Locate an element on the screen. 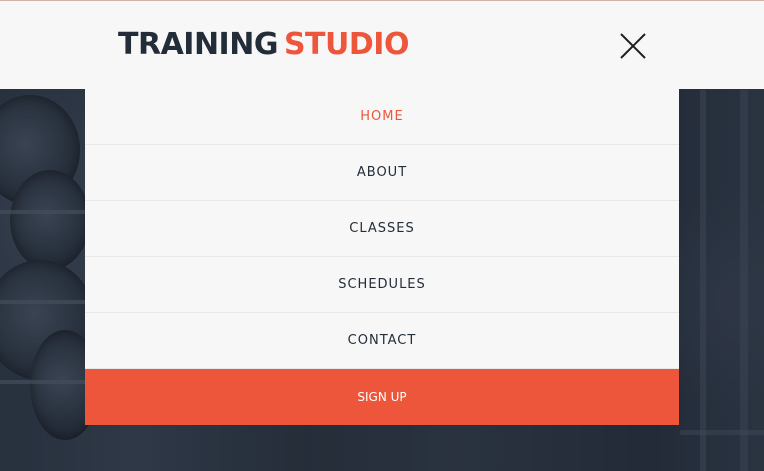 The image size is (764, 471). logo-text-primary: TRAINING is located at coordinates (198, 44).